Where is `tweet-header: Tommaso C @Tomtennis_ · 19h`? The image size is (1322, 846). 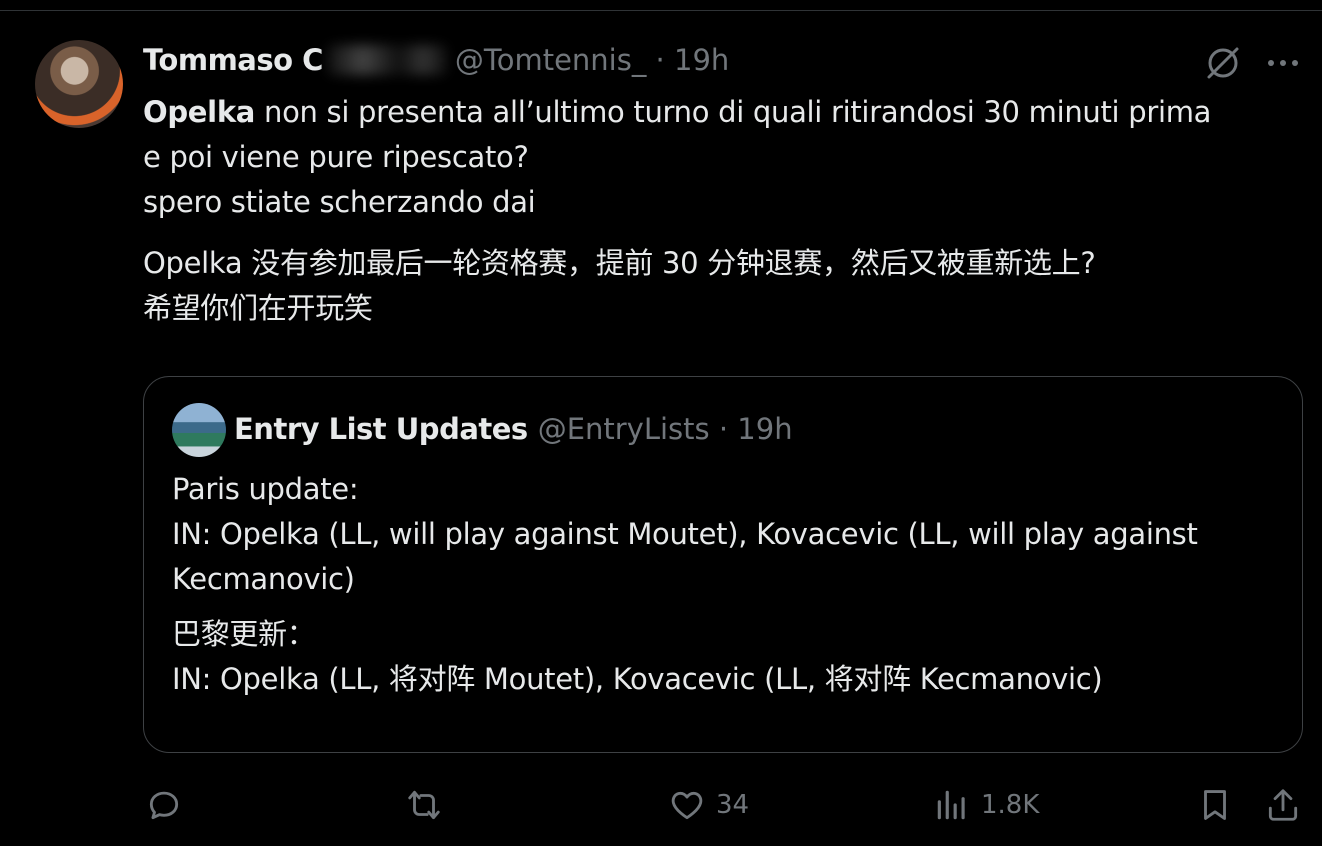 tweet-header: Tommaso C @Tomtennis_ · 19h is located at coordinates (436, 60).